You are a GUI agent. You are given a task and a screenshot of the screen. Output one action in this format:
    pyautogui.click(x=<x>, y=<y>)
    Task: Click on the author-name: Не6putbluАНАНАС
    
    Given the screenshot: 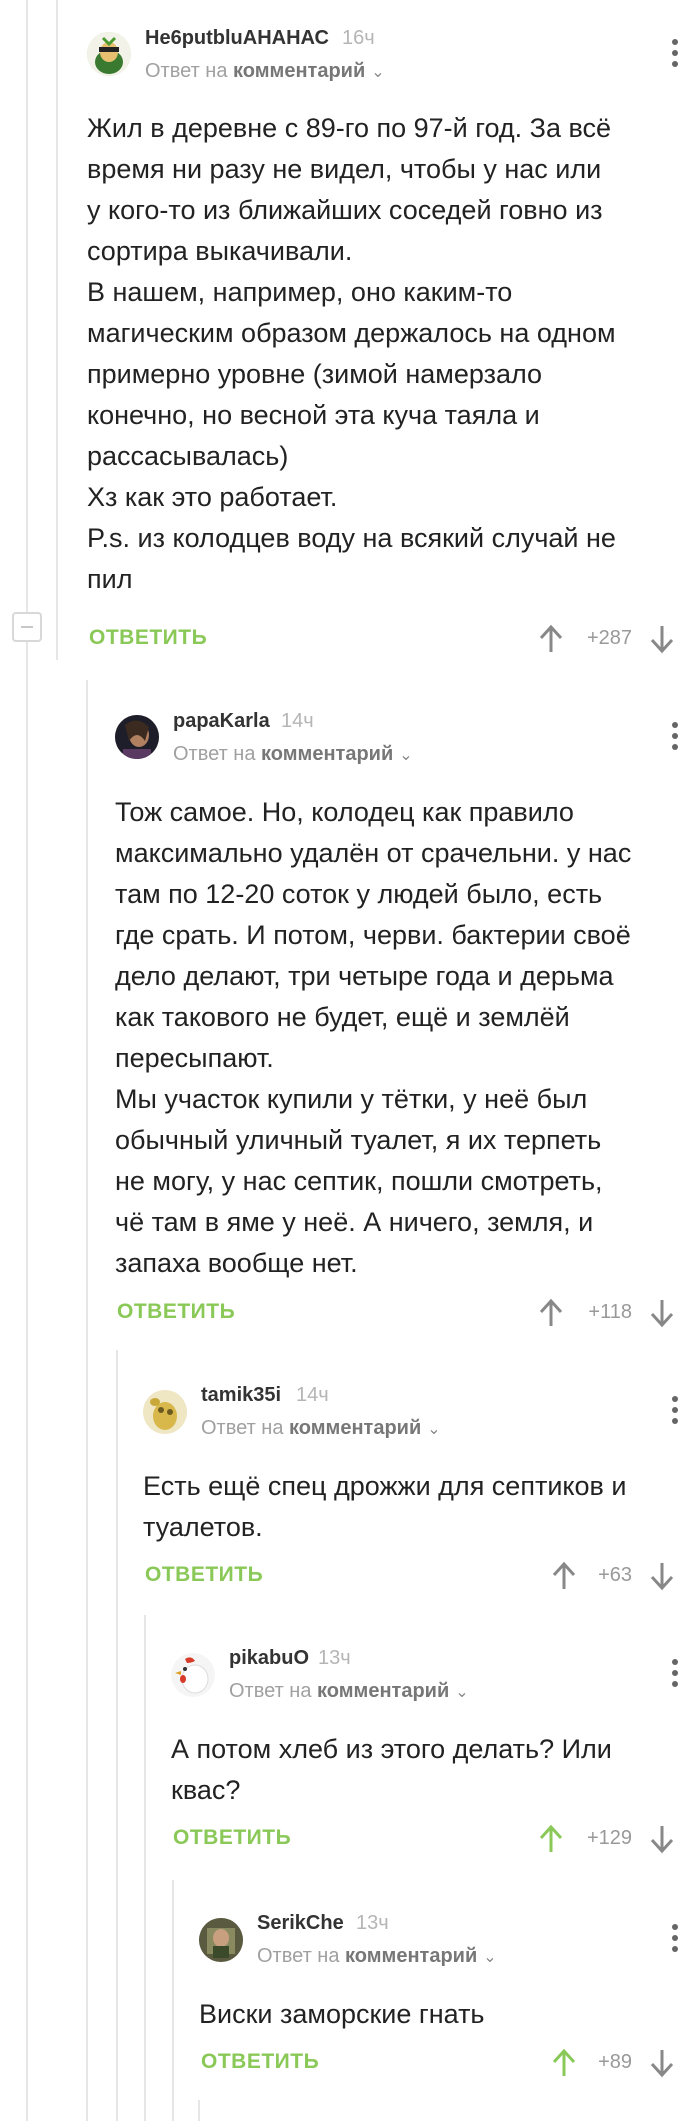 What is the action you would take?
    pyautogui.click(x=237, y=38)
    